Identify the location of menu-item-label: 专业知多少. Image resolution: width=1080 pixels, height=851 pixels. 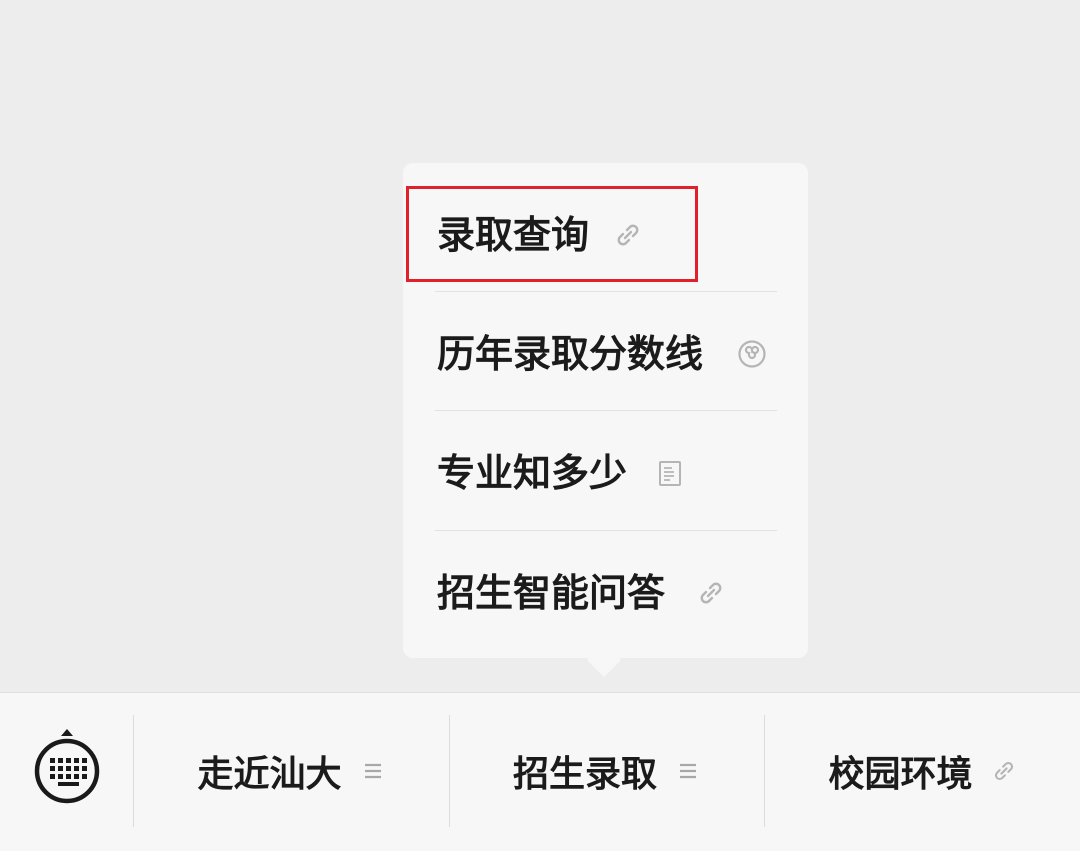
(532, 472).